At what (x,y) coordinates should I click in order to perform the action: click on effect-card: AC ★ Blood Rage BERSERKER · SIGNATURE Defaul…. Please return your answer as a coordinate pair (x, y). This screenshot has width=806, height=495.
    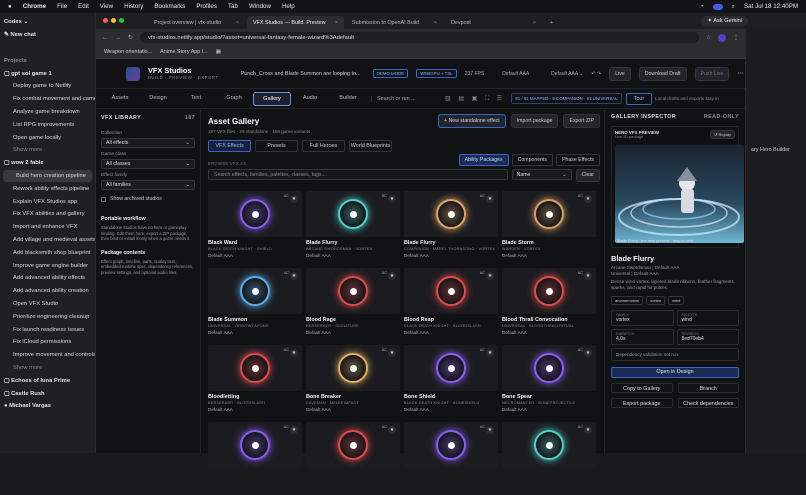
    Looking at the image, I should click on (353, 304).